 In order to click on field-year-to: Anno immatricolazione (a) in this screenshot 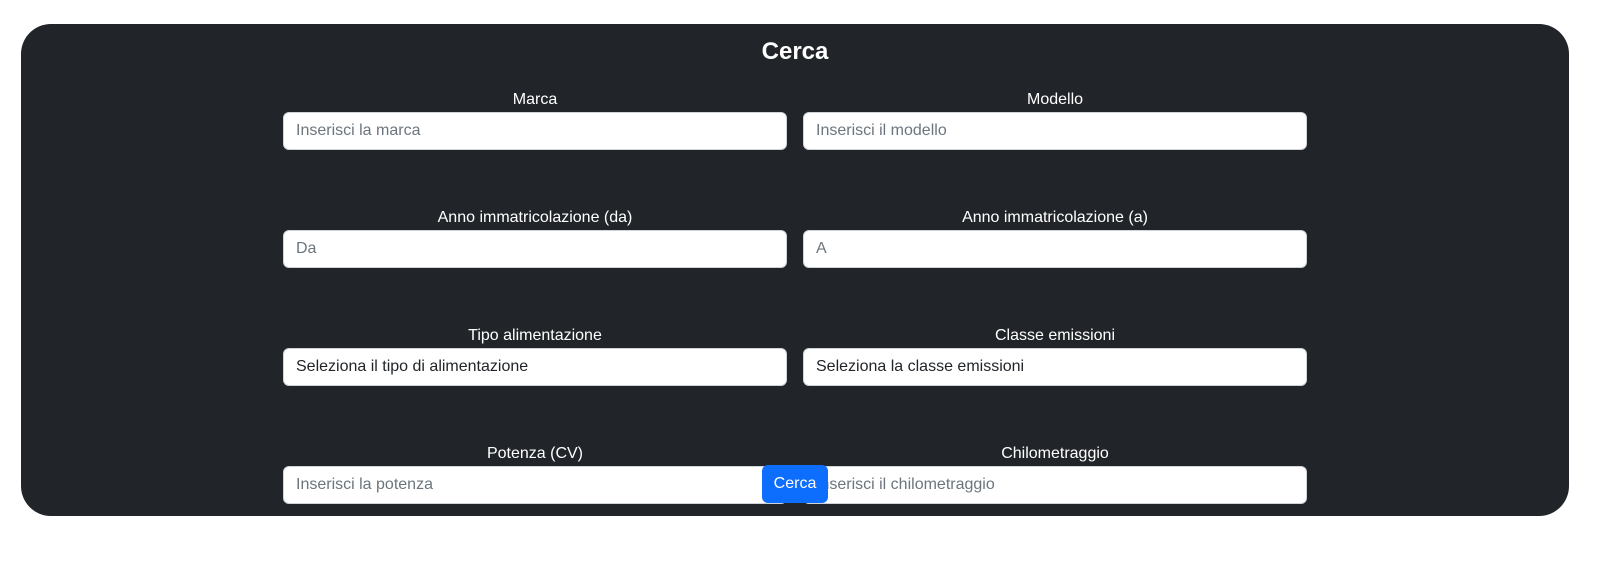, I will do `click(1055, 238)`.